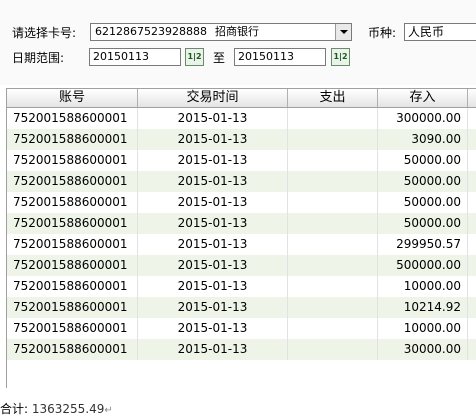 The height and width of the screenshot is (419, 476). What do you see at coordinates (108, 410) in the screenshot?
I see `return-mark-icon: ↵` at bounding box center [108, 410].